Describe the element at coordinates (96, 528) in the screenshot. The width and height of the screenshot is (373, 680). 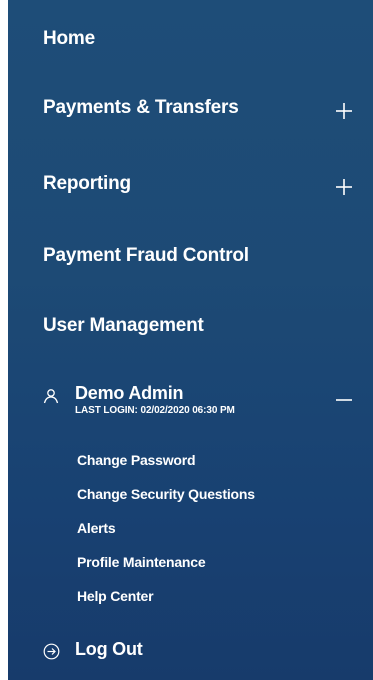
I see `submenu-alerts: Alerts` at that location.